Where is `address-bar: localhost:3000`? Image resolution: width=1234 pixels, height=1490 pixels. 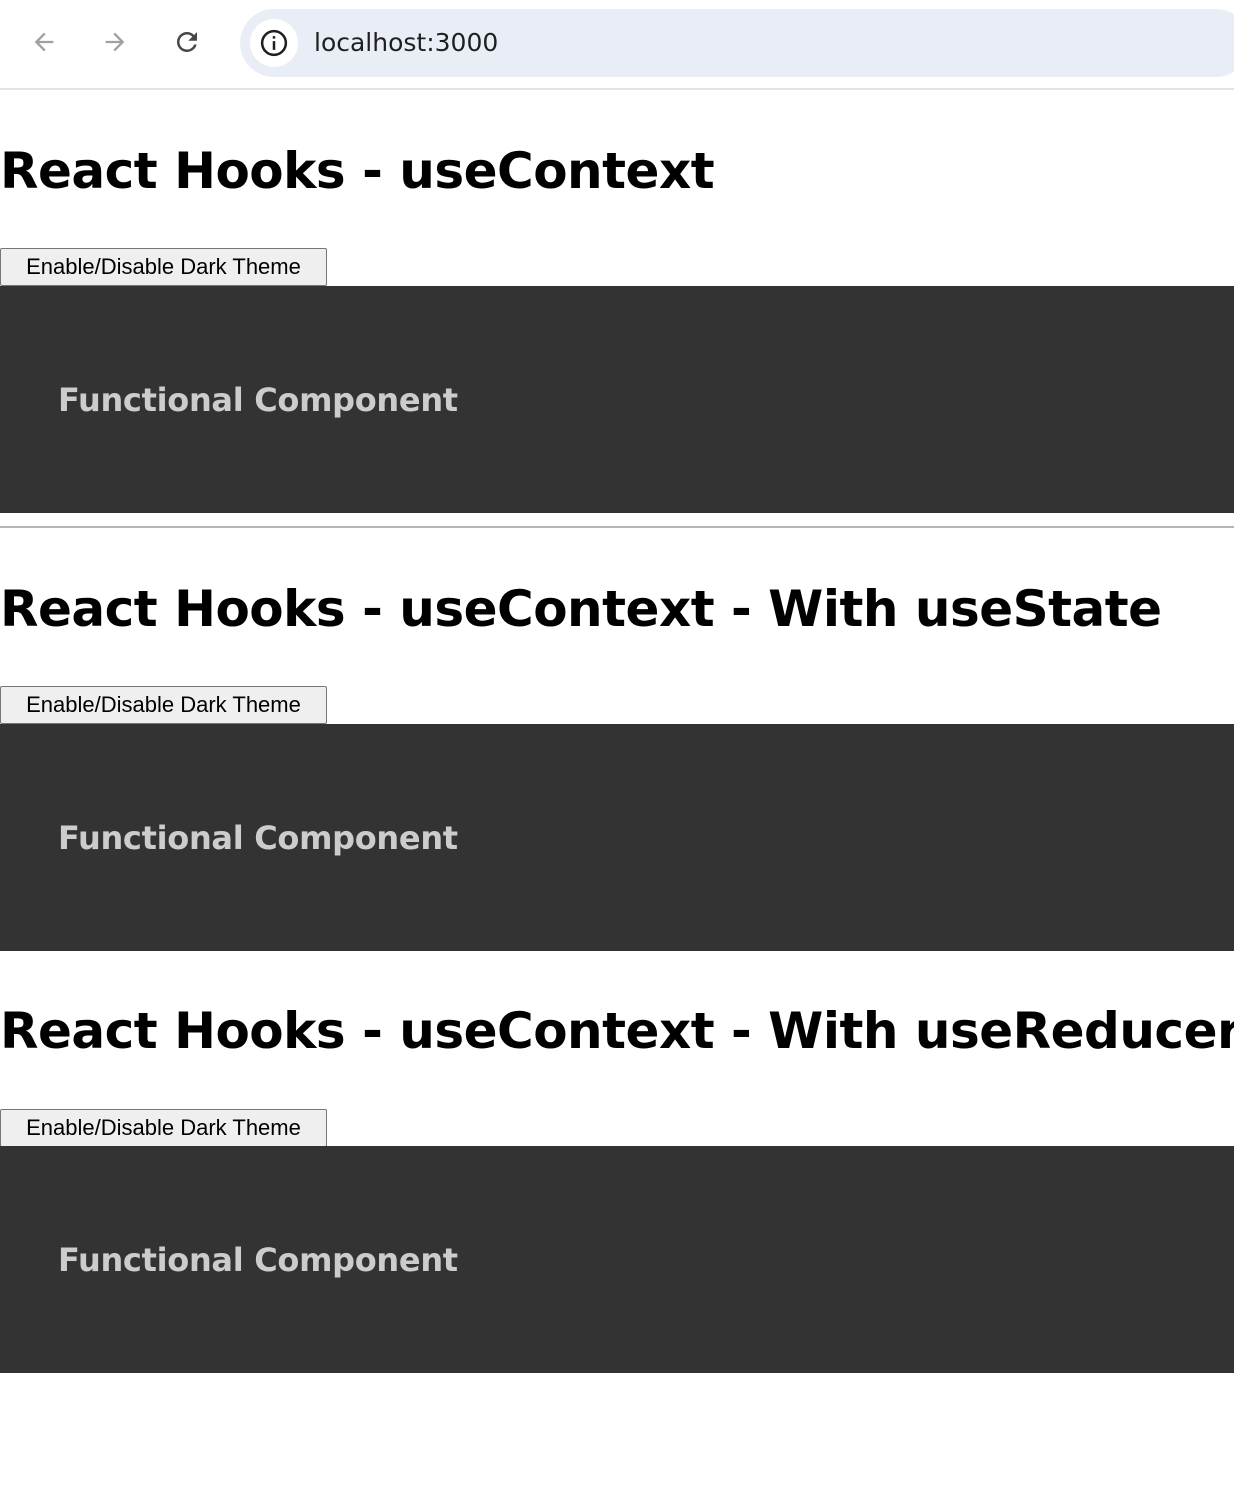
address-bar: localhost:3000 is located at coordinates (737, 43).